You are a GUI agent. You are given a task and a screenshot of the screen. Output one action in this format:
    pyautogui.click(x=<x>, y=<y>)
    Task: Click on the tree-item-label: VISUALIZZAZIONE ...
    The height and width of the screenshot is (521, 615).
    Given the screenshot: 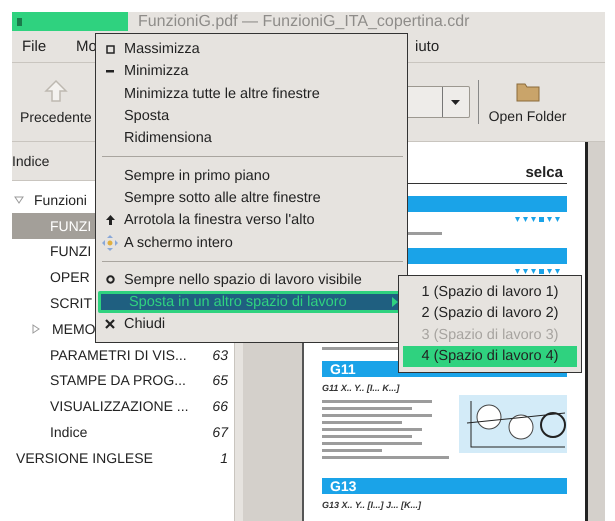 What is the action you would take?
    pyautogui.click(x=119, y=406)
    